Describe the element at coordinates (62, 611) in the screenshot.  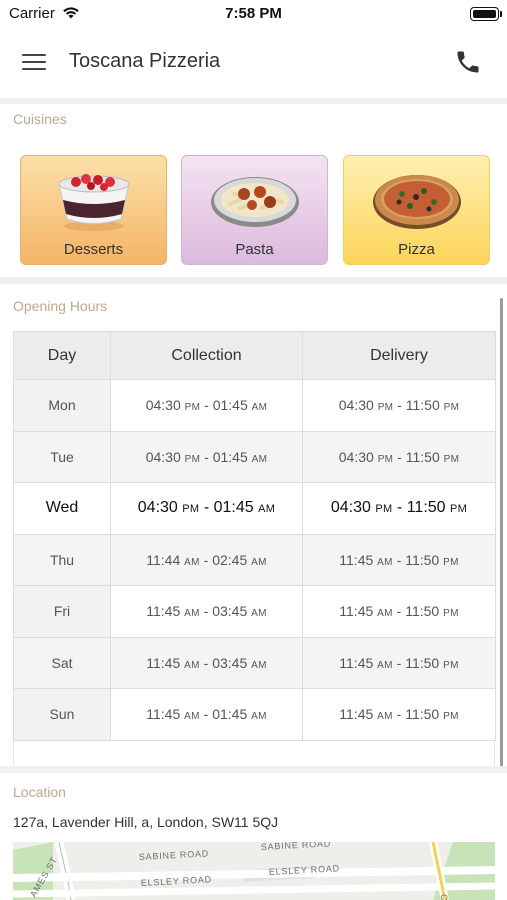
I see `day-cell: Fri` at that location.